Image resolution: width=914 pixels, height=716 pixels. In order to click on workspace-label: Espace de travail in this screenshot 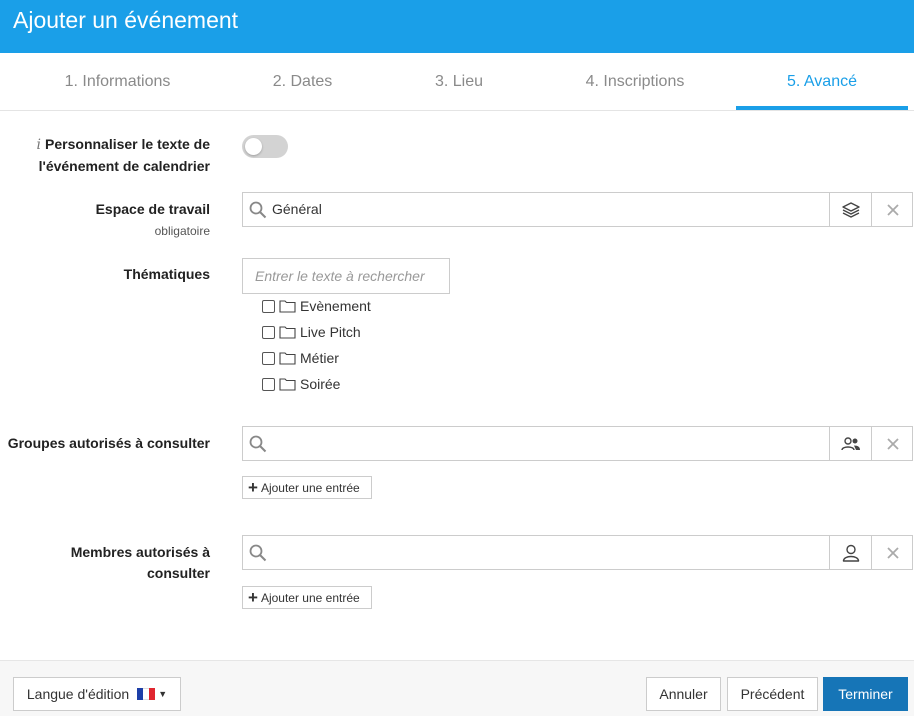, I will do `click(152, 209)`.